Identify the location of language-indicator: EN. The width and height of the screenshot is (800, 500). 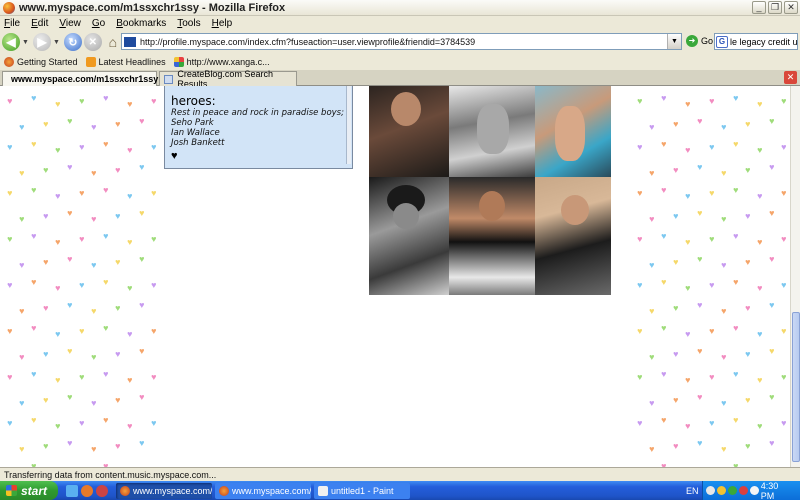
(692, 491).